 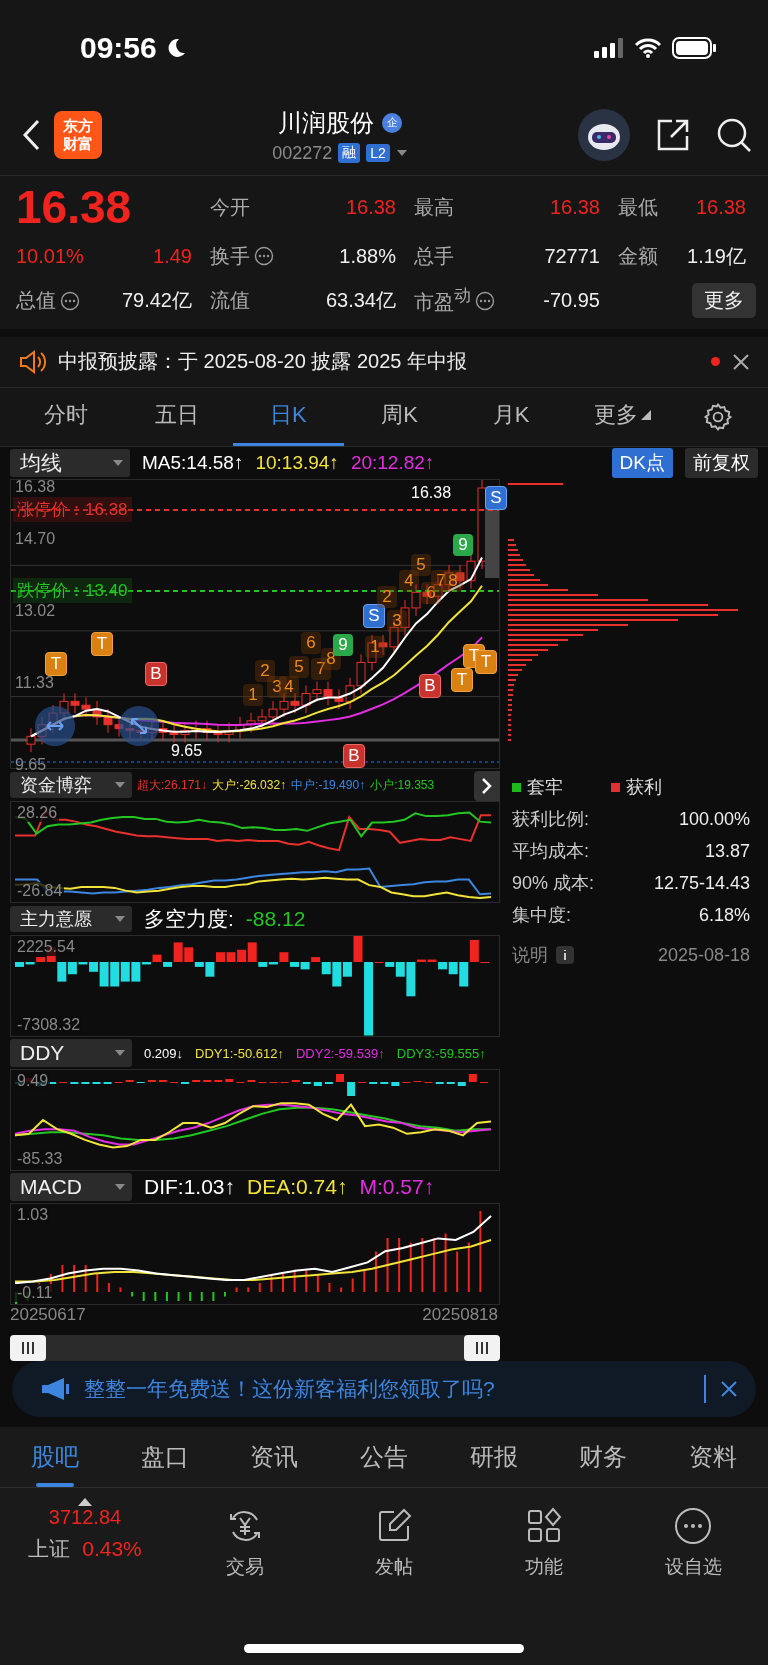 What do you see at coordinates (326, 122) in the screenshot?
I see `stock-name: 川润股份` at bounding box center [326, 122].